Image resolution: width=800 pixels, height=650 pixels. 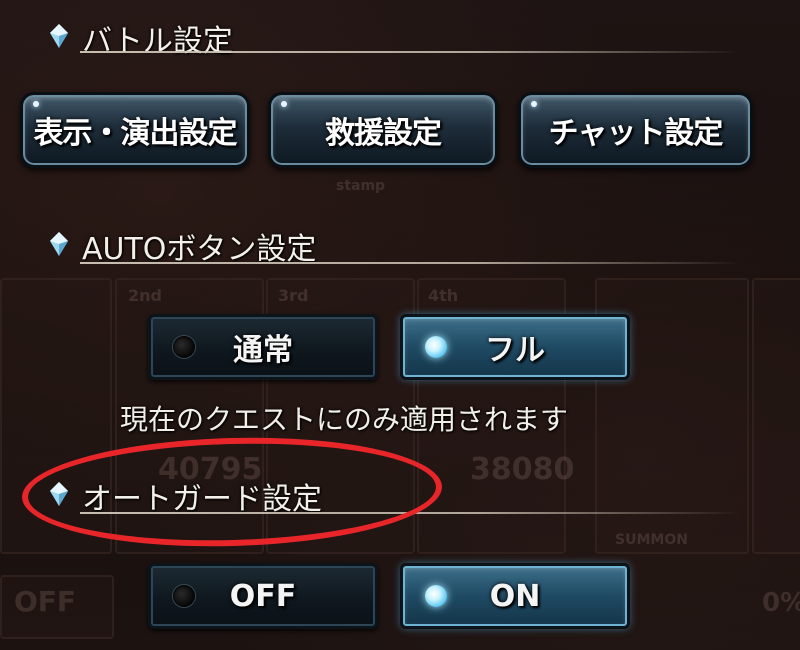 I want to click on auto-guard-on-option: ON, so click(x=515, y=596).